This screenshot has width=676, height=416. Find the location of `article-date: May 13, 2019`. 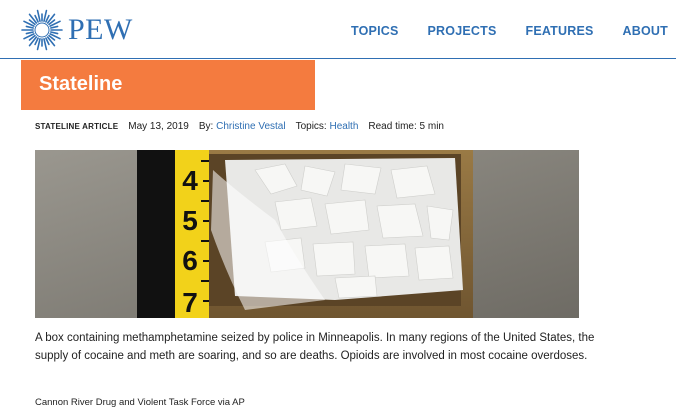

article-date: May 13, 2019 is located at coordinates (158, 126).